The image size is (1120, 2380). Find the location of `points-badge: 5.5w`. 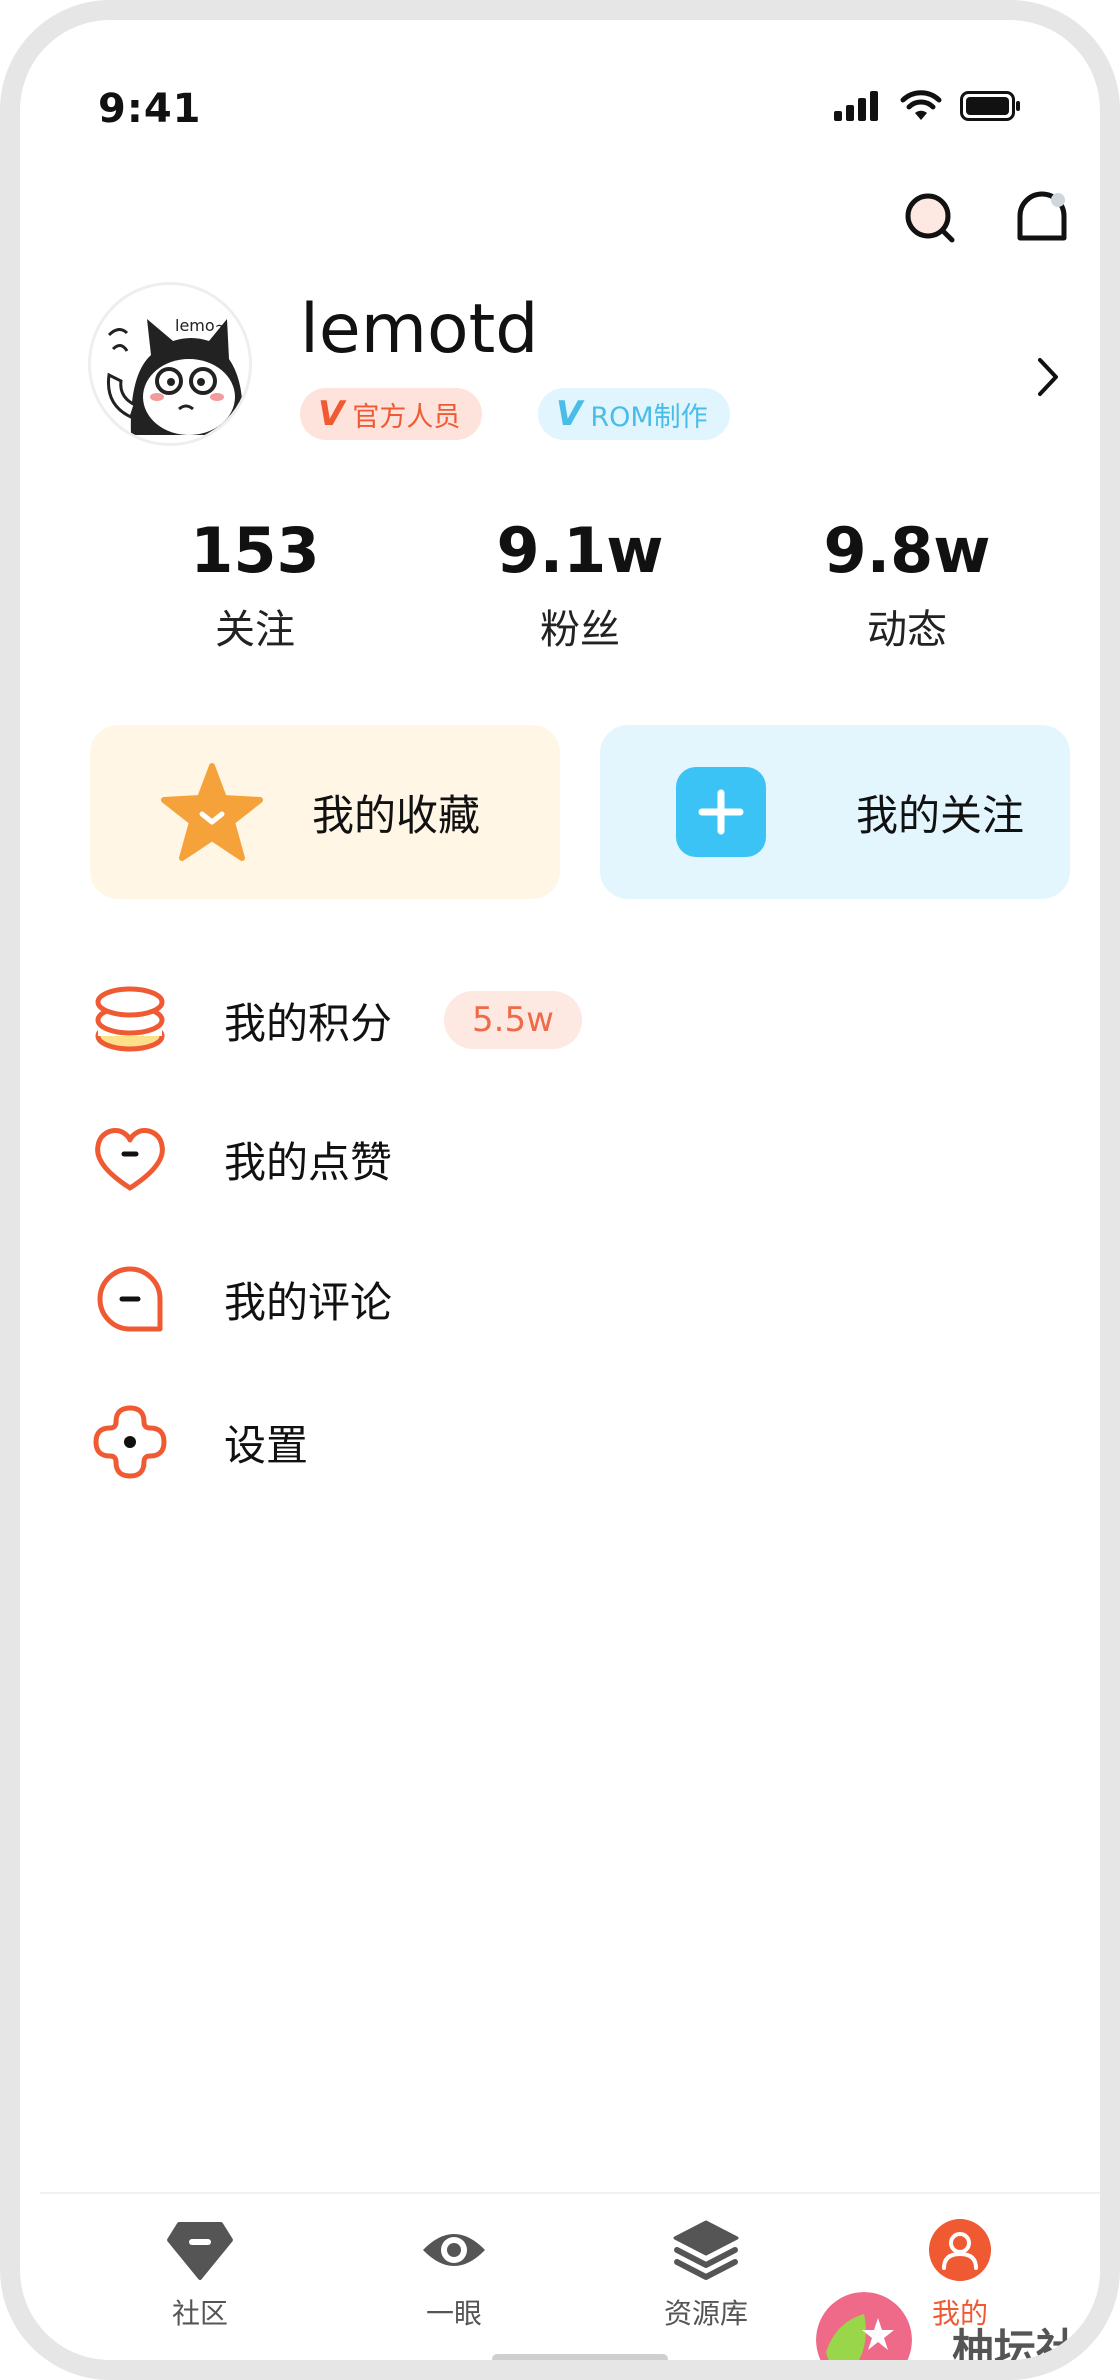

points-badge: 5.5w is located at coordinates (513, 1020).